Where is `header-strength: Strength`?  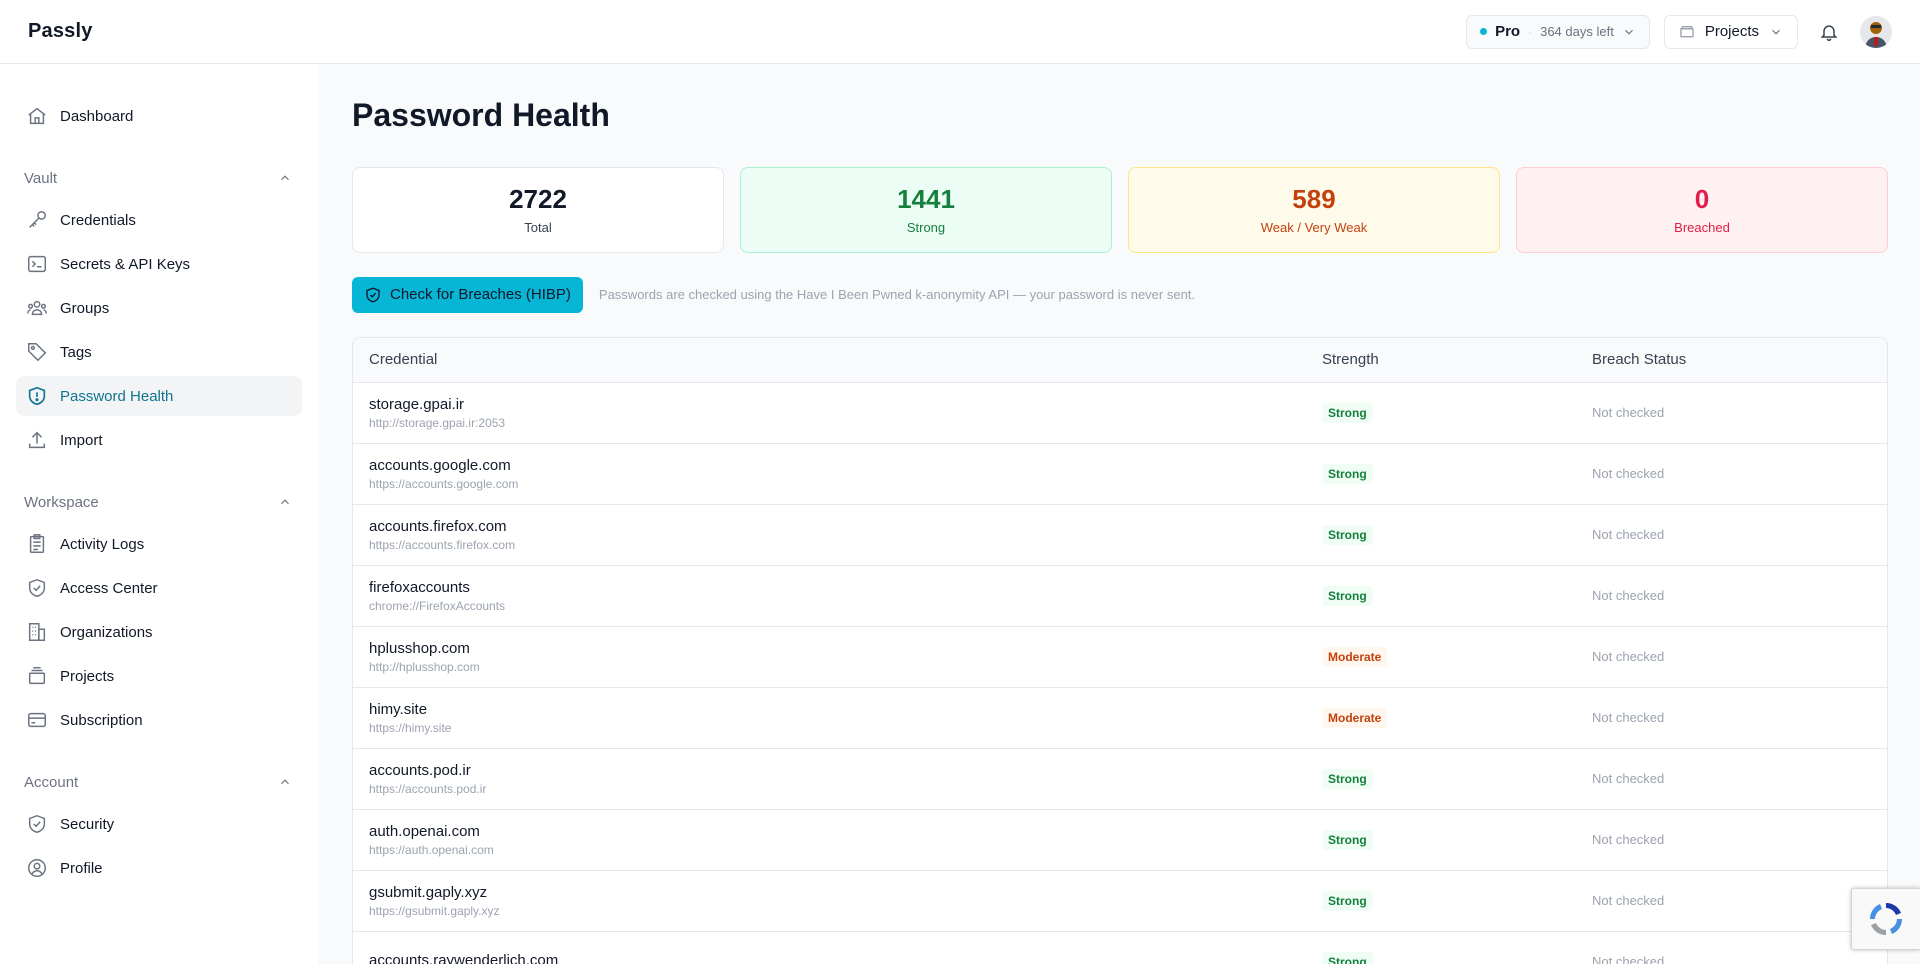
header-strength: Strength is located at coordinates (1457, 359).